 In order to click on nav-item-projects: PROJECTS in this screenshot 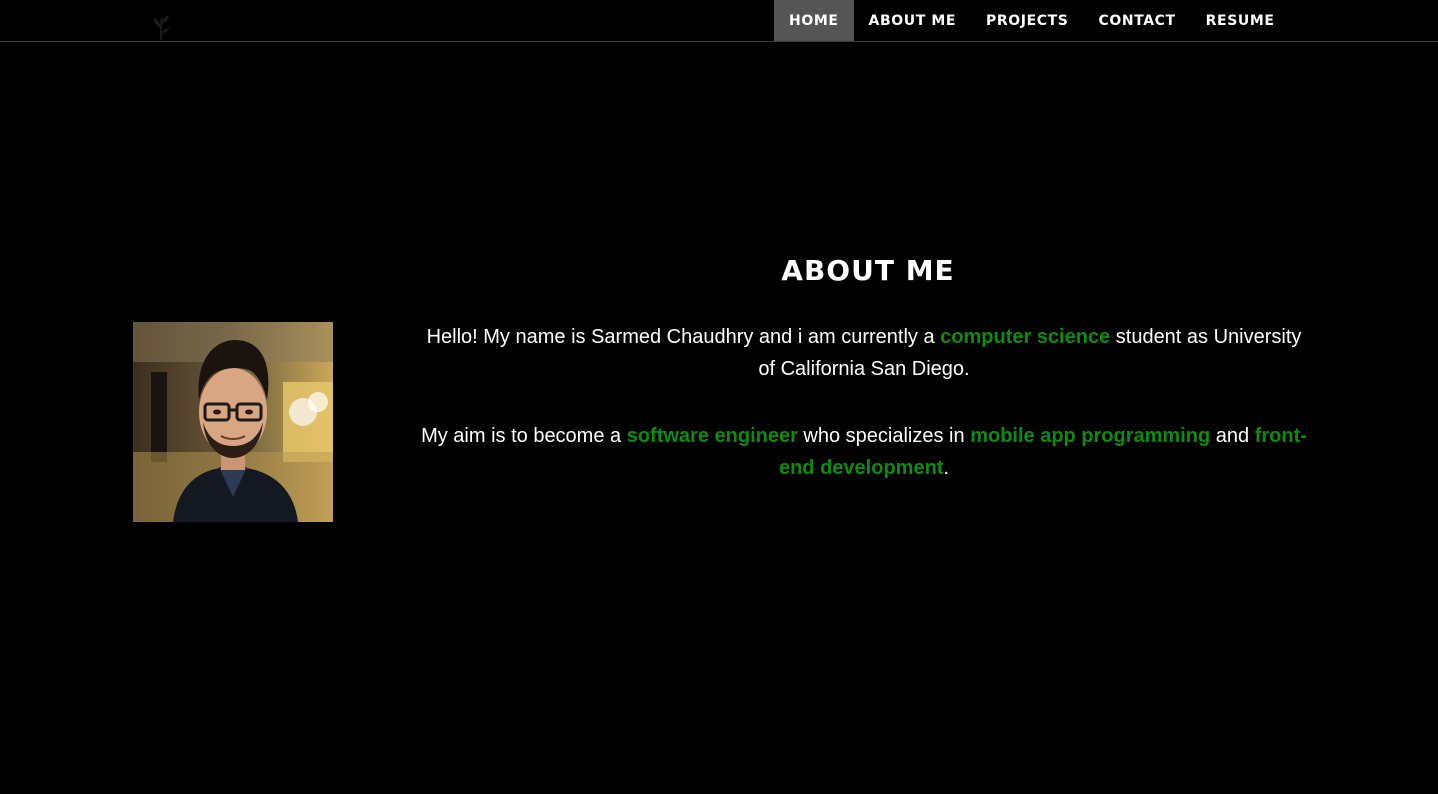, I will do `click(1027, 20)`.